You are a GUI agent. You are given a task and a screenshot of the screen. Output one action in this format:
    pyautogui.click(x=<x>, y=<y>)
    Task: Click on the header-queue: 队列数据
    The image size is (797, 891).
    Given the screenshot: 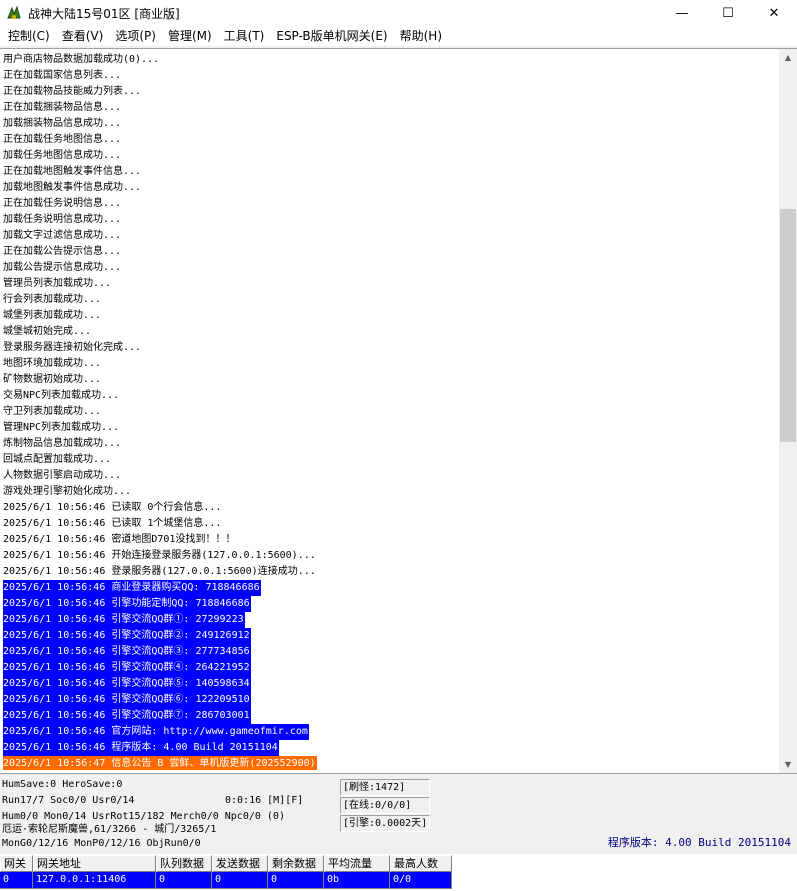 What is the action you would take?
    pyautogui.click(x=184, y=863)
    